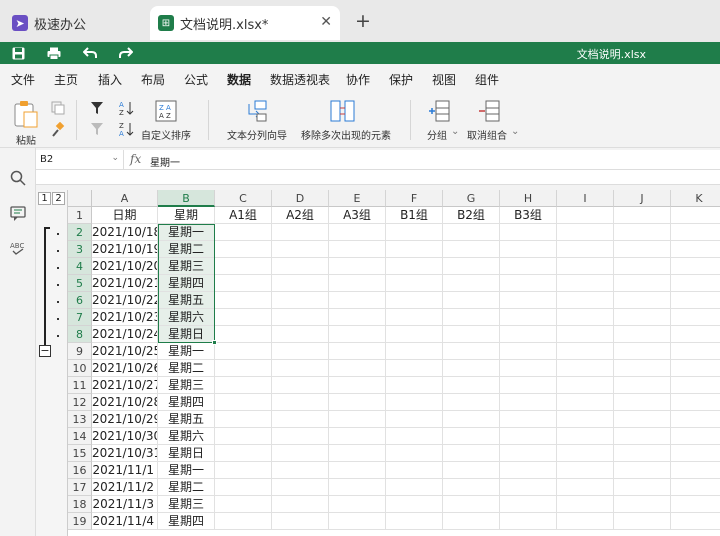 This screenshot has height=536, width=720. What do you see at coordinates (585, 334) in the screenshot?
I see `cell-i8` at bounding box center [585, 334].